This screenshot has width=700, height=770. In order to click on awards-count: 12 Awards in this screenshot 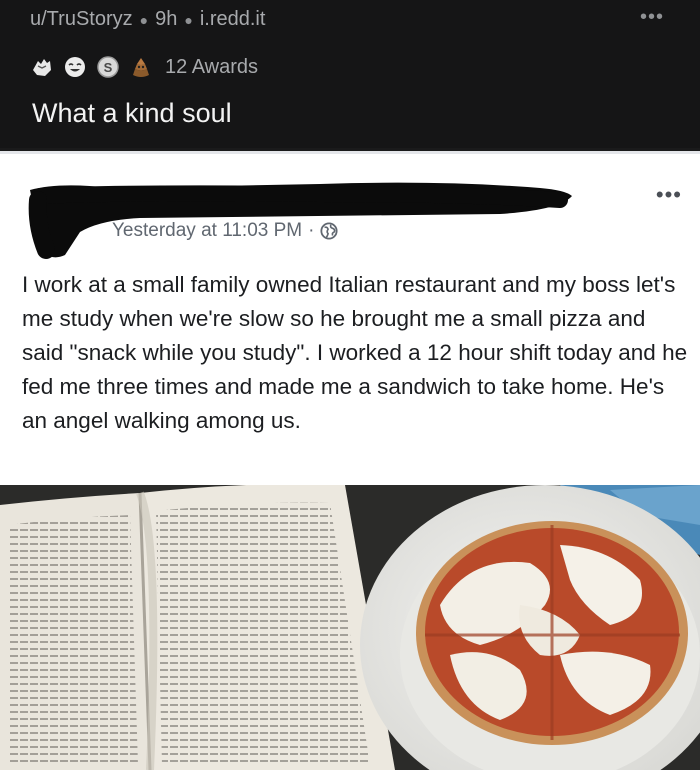, I will do `click(212, 66)`.